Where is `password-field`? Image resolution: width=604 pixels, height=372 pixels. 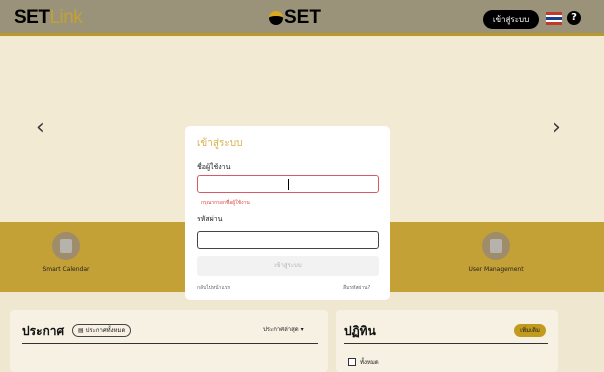 password-field is located at coordinates (288, 240).